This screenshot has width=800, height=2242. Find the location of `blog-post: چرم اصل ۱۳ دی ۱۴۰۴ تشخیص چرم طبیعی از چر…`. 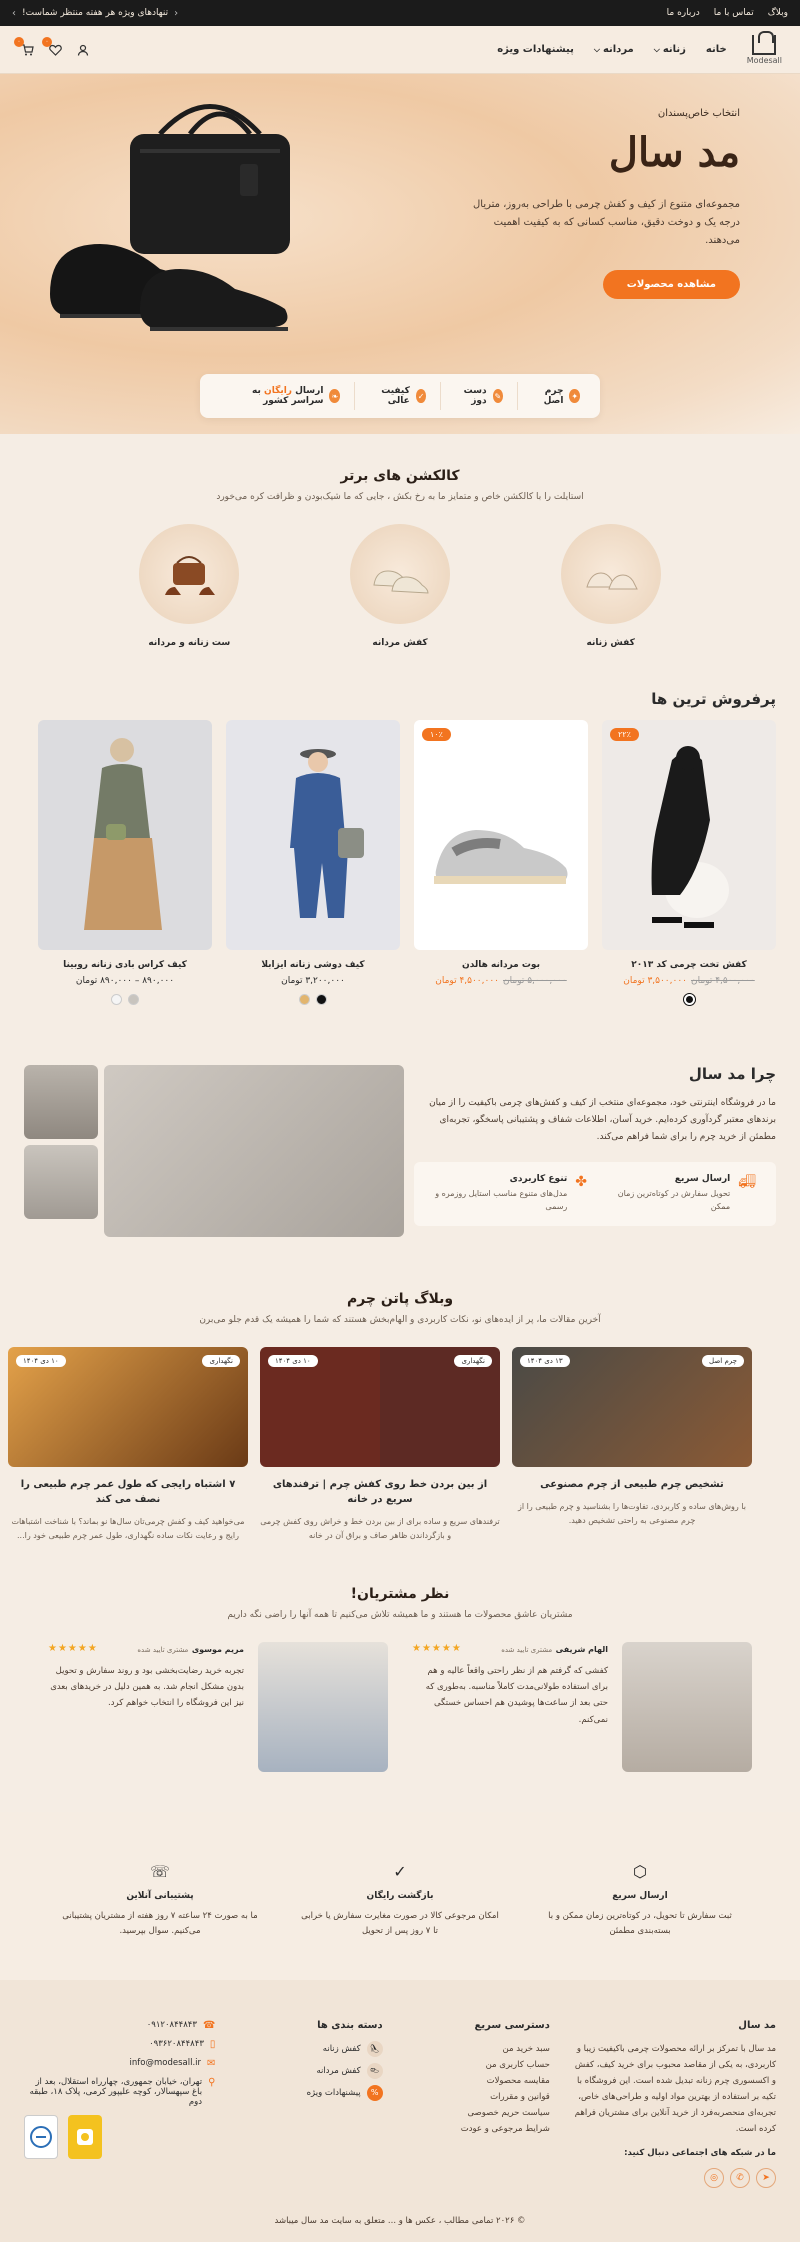

blog-post: چرم اصل ۱۳ دی ۱۴۰۴ تشخیص چرم طبیعی از چر… is located at coordinates (632, 1444).